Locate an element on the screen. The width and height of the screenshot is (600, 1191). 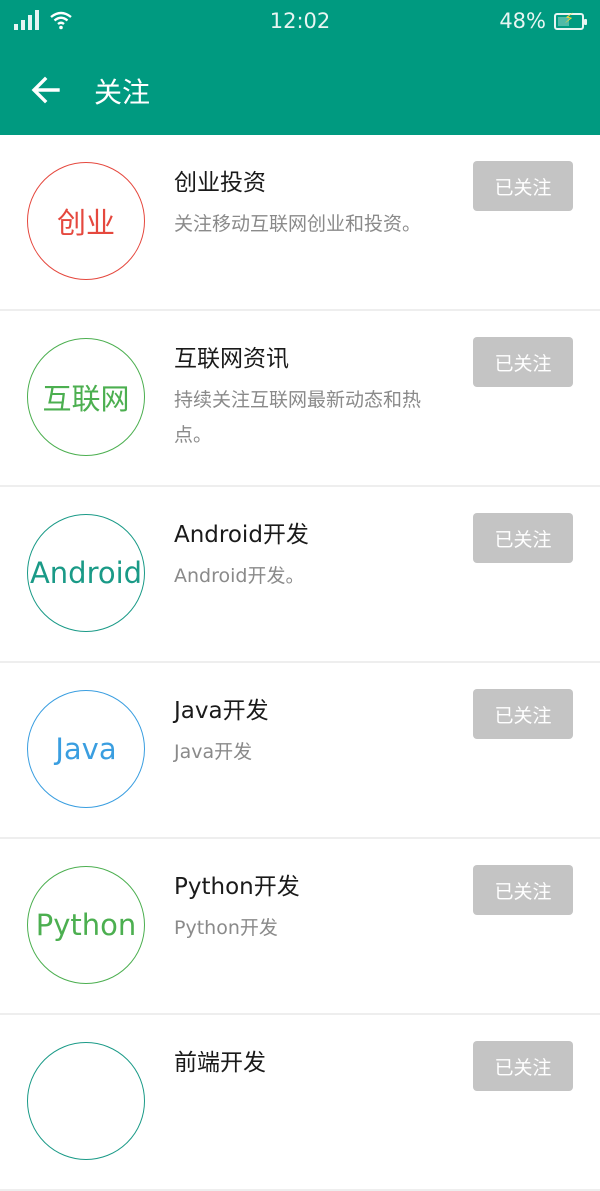
page-title: 关注 is located at coordinates (122, 92).